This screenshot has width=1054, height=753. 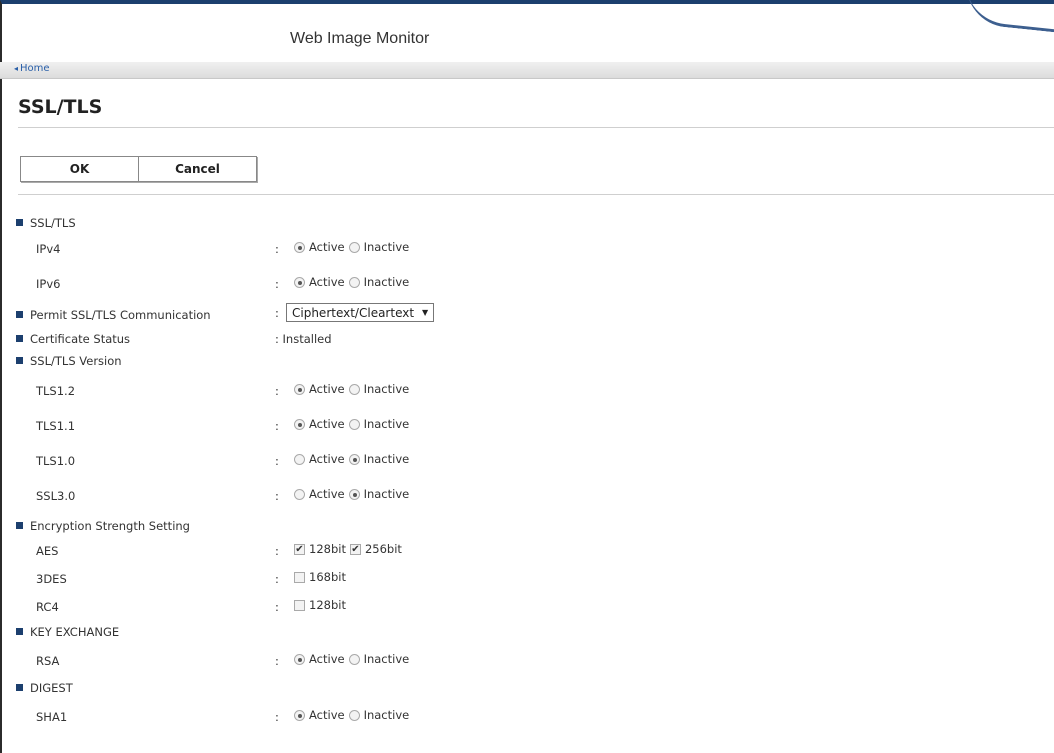 I want to click on setting-row-tls11: TLS1.1 : Active Inactive, so click(x=527, y=427).